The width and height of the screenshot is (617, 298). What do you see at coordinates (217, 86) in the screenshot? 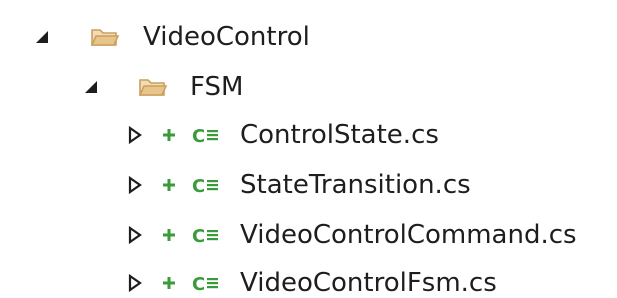
I see `tree-node-label: FSM` at bounding box center [217, 86].